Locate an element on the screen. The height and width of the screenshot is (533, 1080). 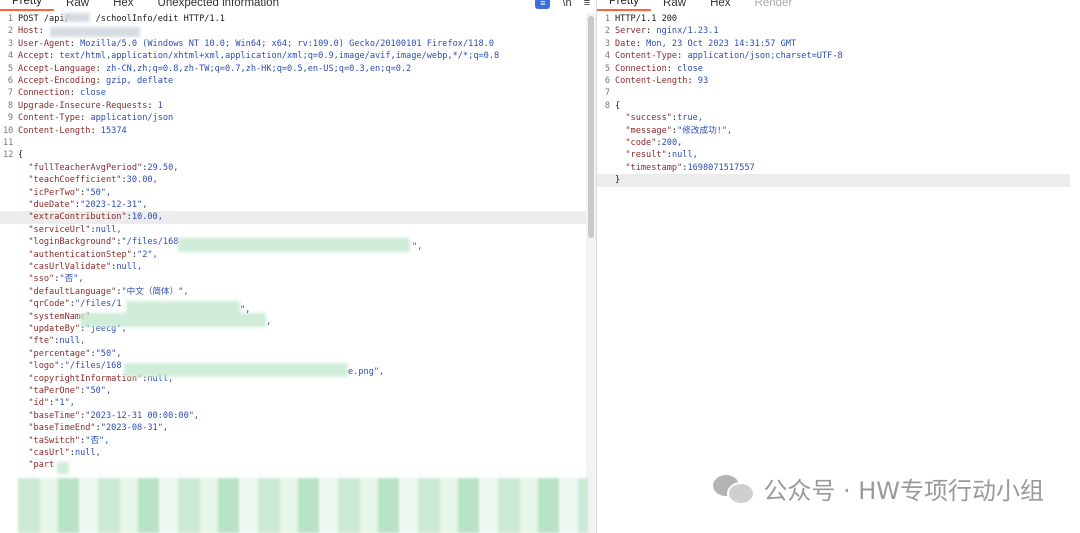
line-key: "extraContribution" is located at coordinates (72, 217).